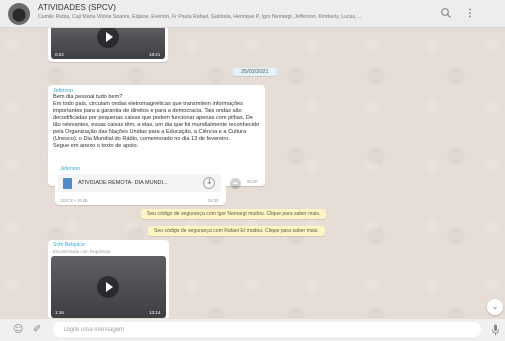 The height and width of the screenshot is (341, 505). Describe the element at coordinates (267, 329) in the screenshot. I see `message-input` at that location.